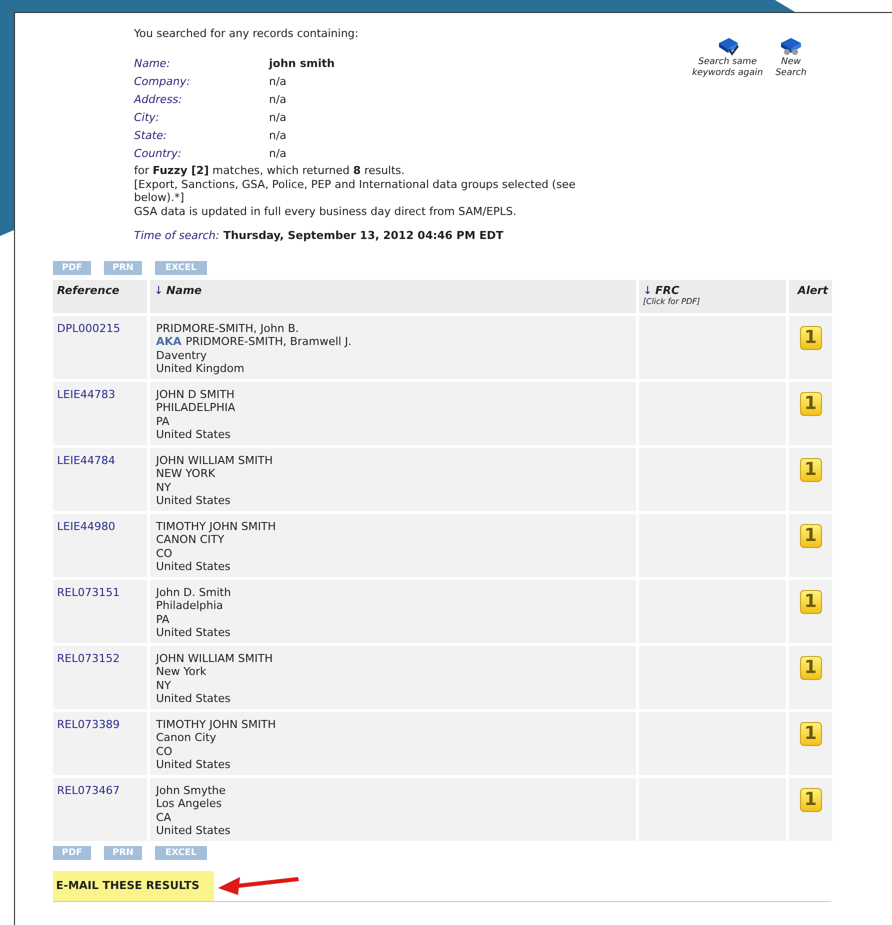 Image resolution: width=892 pixels, height=925 pixels. I want to click on arrow-icon, so click(258, 885).